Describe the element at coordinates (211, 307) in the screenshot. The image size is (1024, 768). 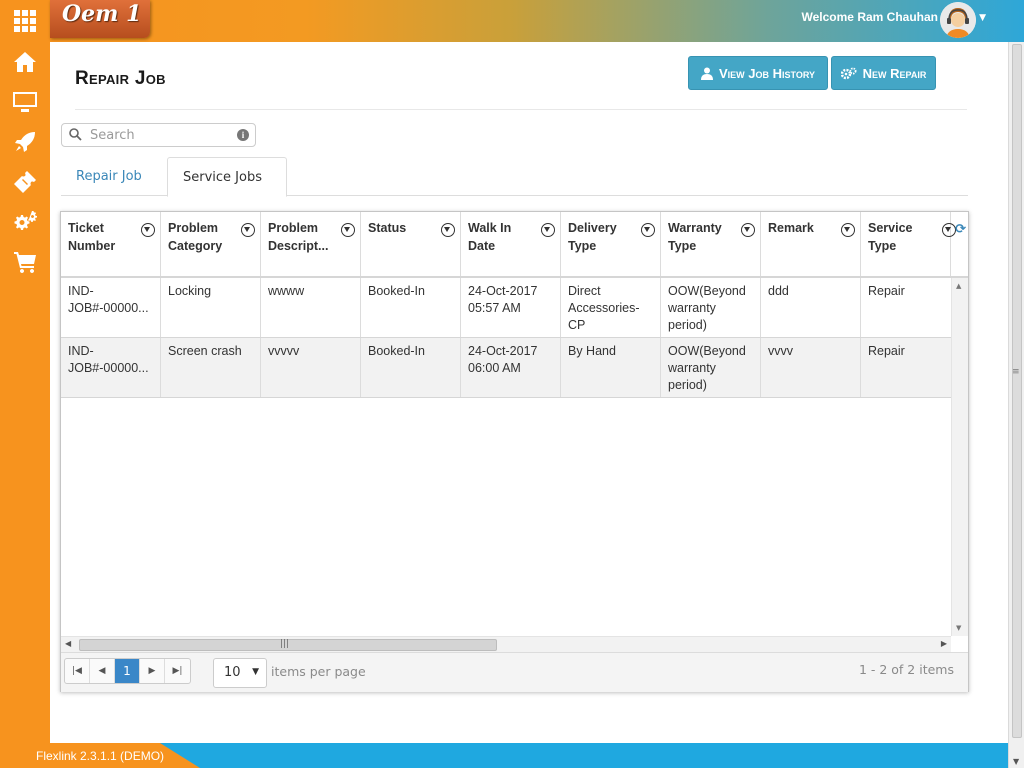
I see `cell-problem-category: Locking` at that location.